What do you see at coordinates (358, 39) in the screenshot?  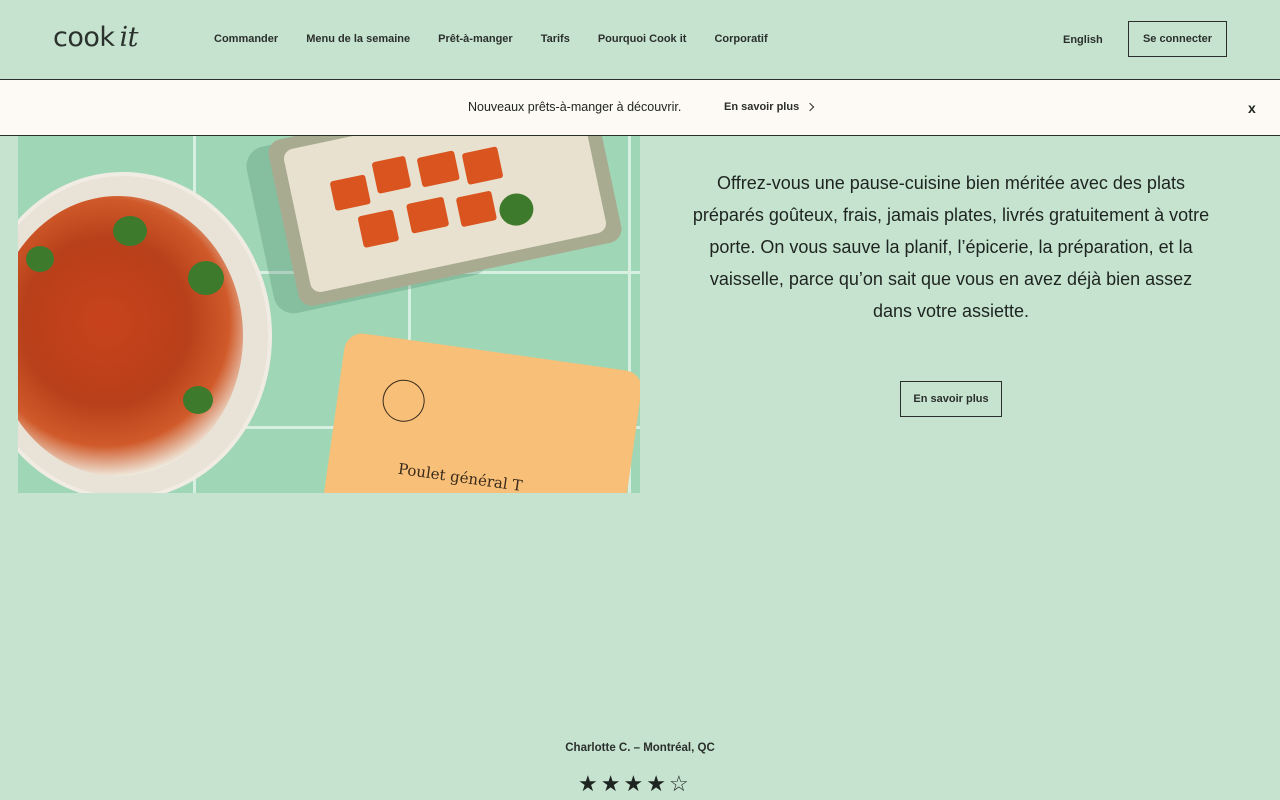 I see `nav-menu-semaine: Menu de la semaine` at bounding box center [358, 39].